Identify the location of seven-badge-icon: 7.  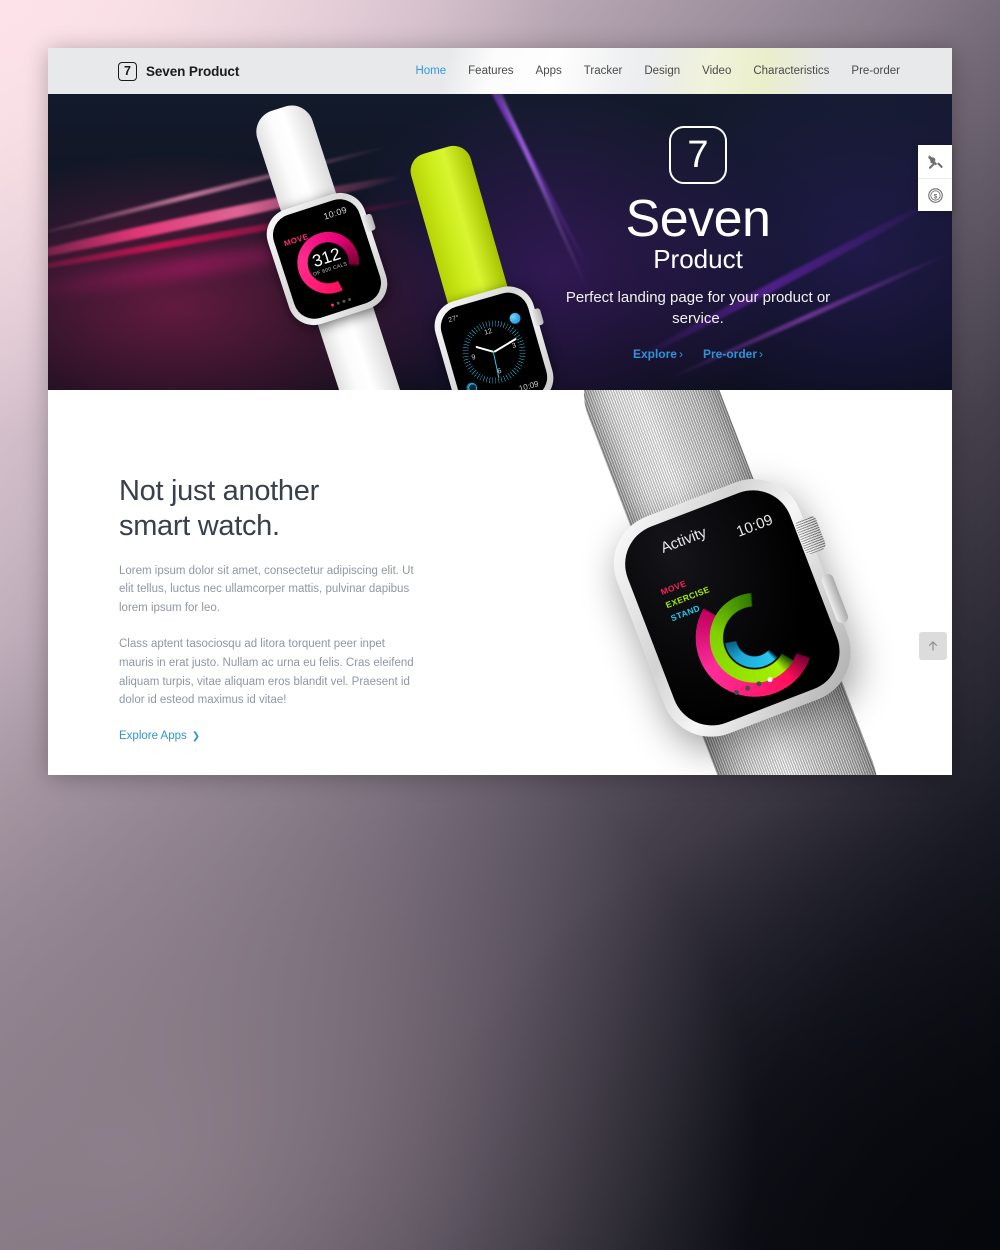
(127, 71).